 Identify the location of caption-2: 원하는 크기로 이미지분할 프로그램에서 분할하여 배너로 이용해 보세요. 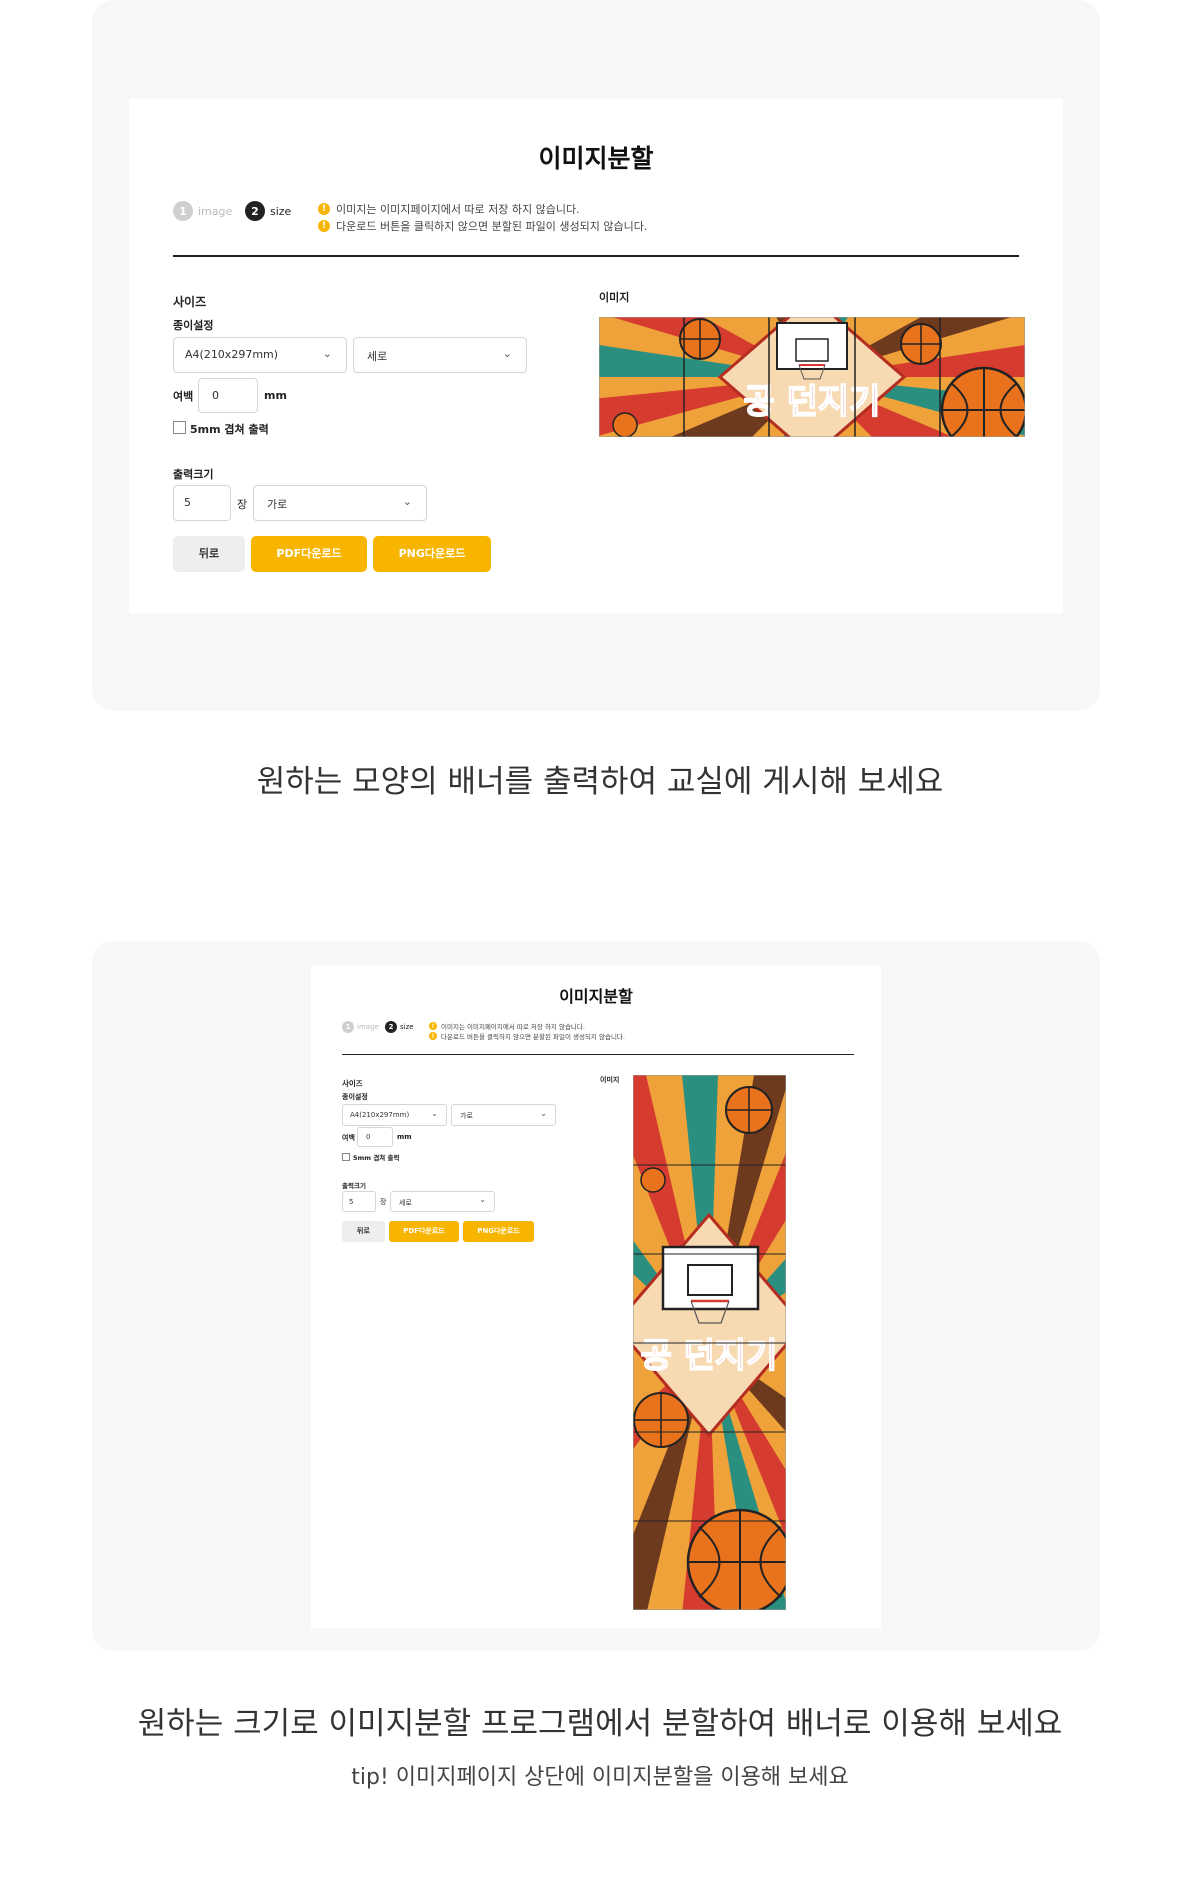
(600, 1724).